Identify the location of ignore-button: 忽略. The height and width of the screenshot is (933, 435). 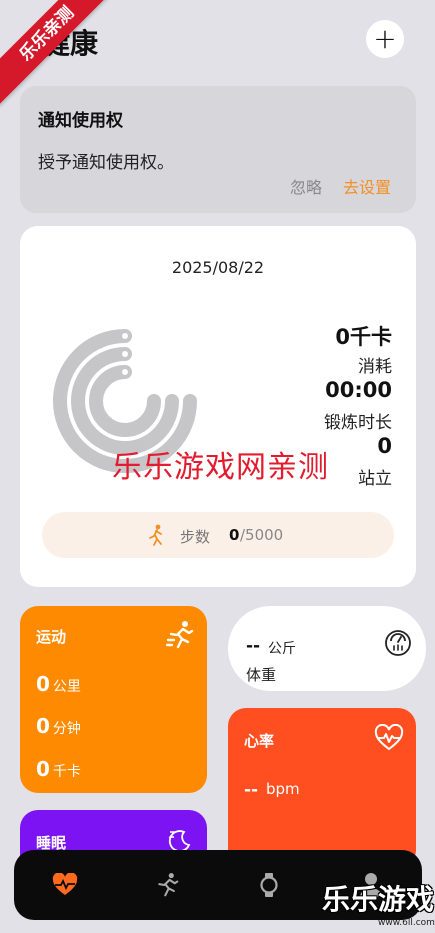
(306, 186).